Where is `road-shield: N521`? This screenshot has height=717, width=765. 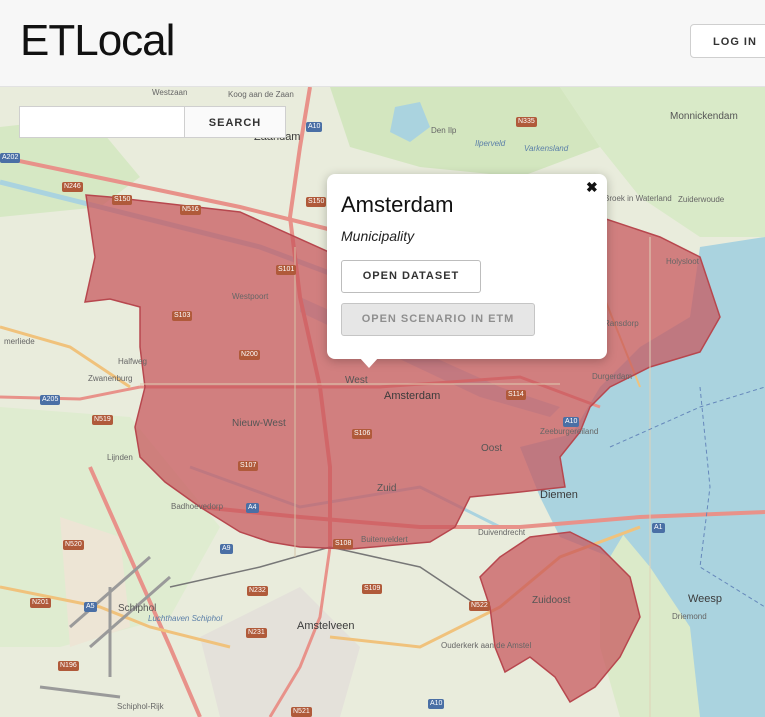 road-shield: N521 is located at coordinates (301, 712).